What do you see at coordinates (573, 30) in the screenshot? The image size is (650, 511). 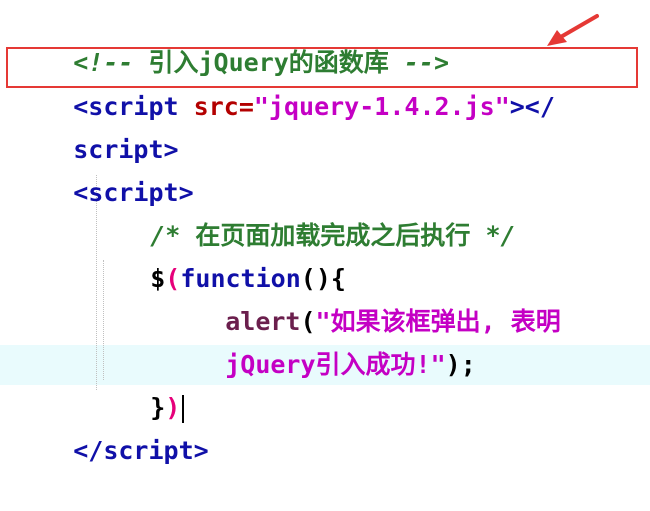 I see `arrow-icon` at bounding box center [573, 30].